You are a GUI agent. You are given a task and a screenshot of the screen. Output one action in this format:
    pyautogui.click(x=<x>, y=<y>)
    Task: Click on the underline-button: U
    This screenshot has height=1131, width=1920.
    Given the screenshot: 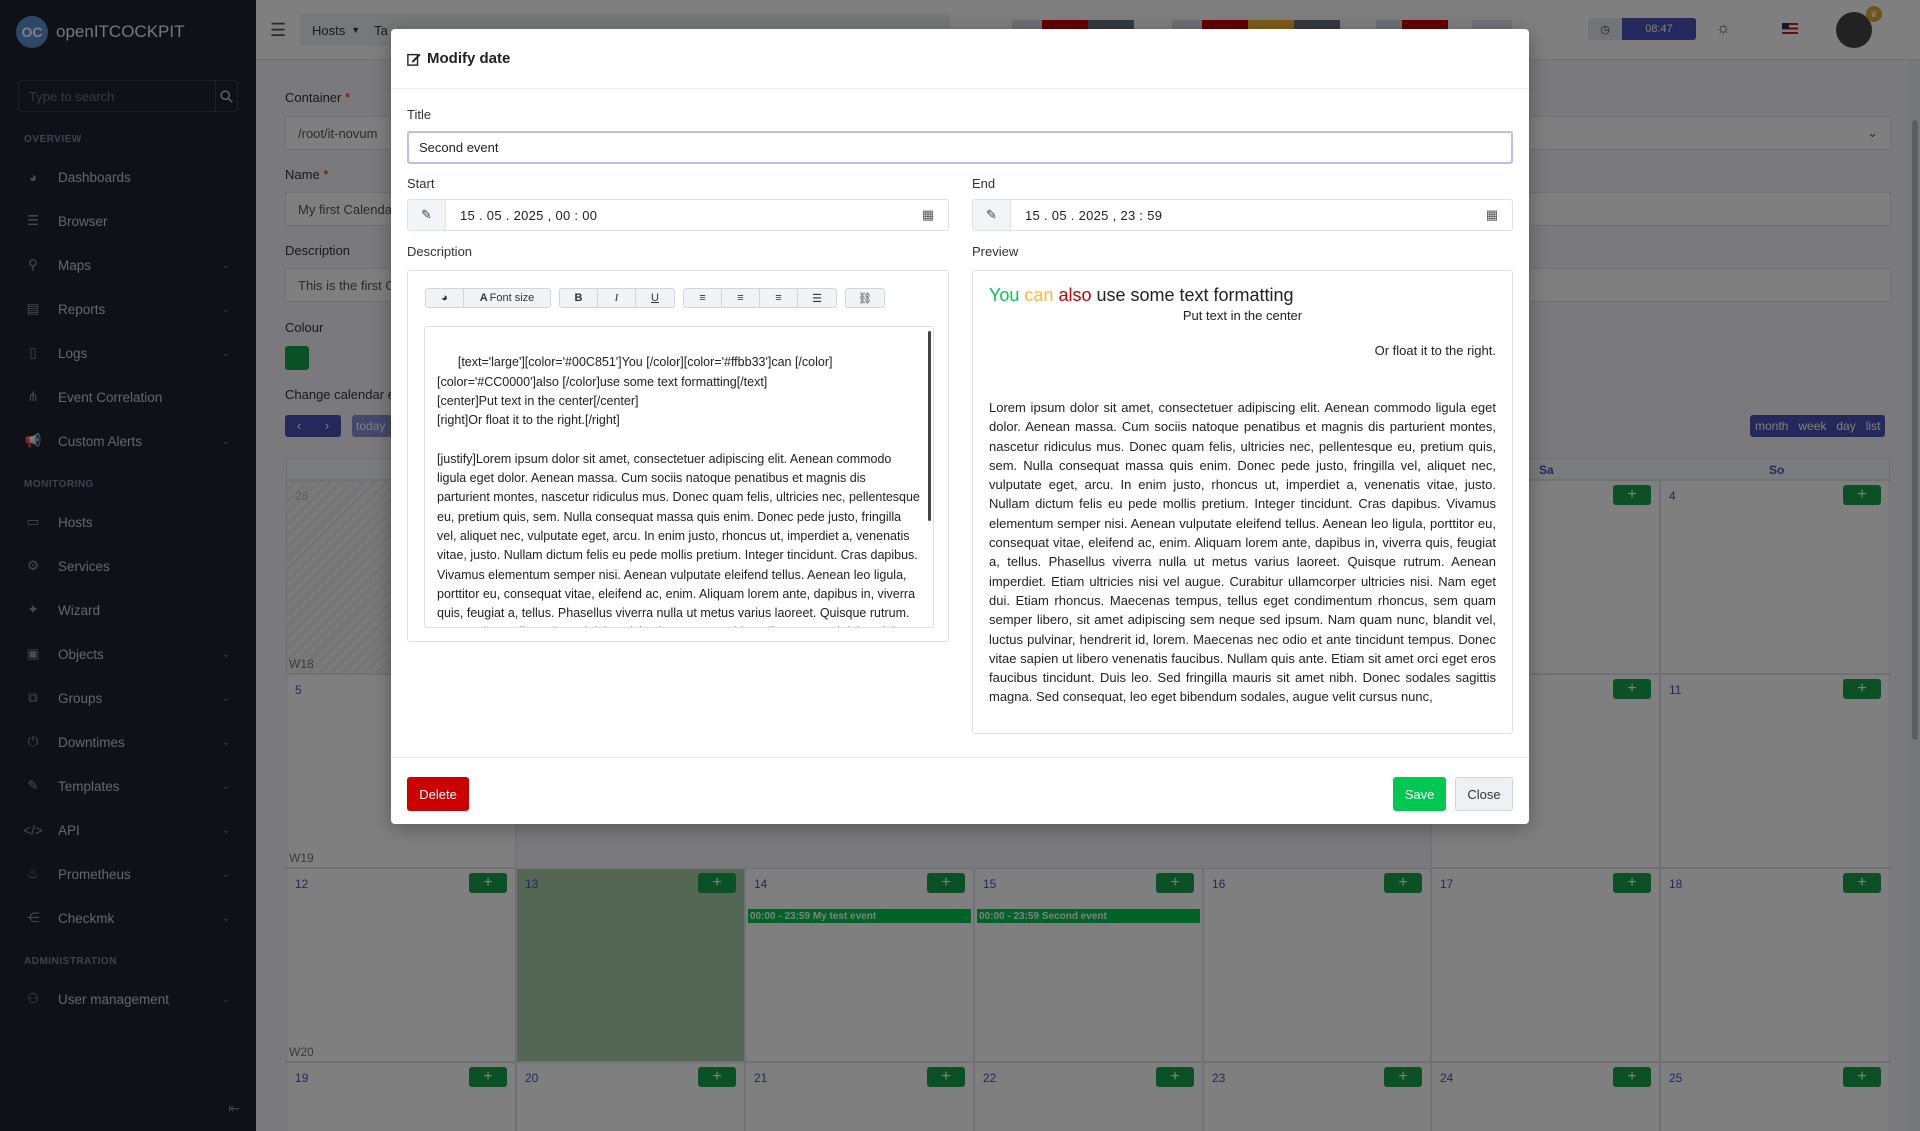 What is the action you would take?
    pyautogui.click(x=655, y=298)
    